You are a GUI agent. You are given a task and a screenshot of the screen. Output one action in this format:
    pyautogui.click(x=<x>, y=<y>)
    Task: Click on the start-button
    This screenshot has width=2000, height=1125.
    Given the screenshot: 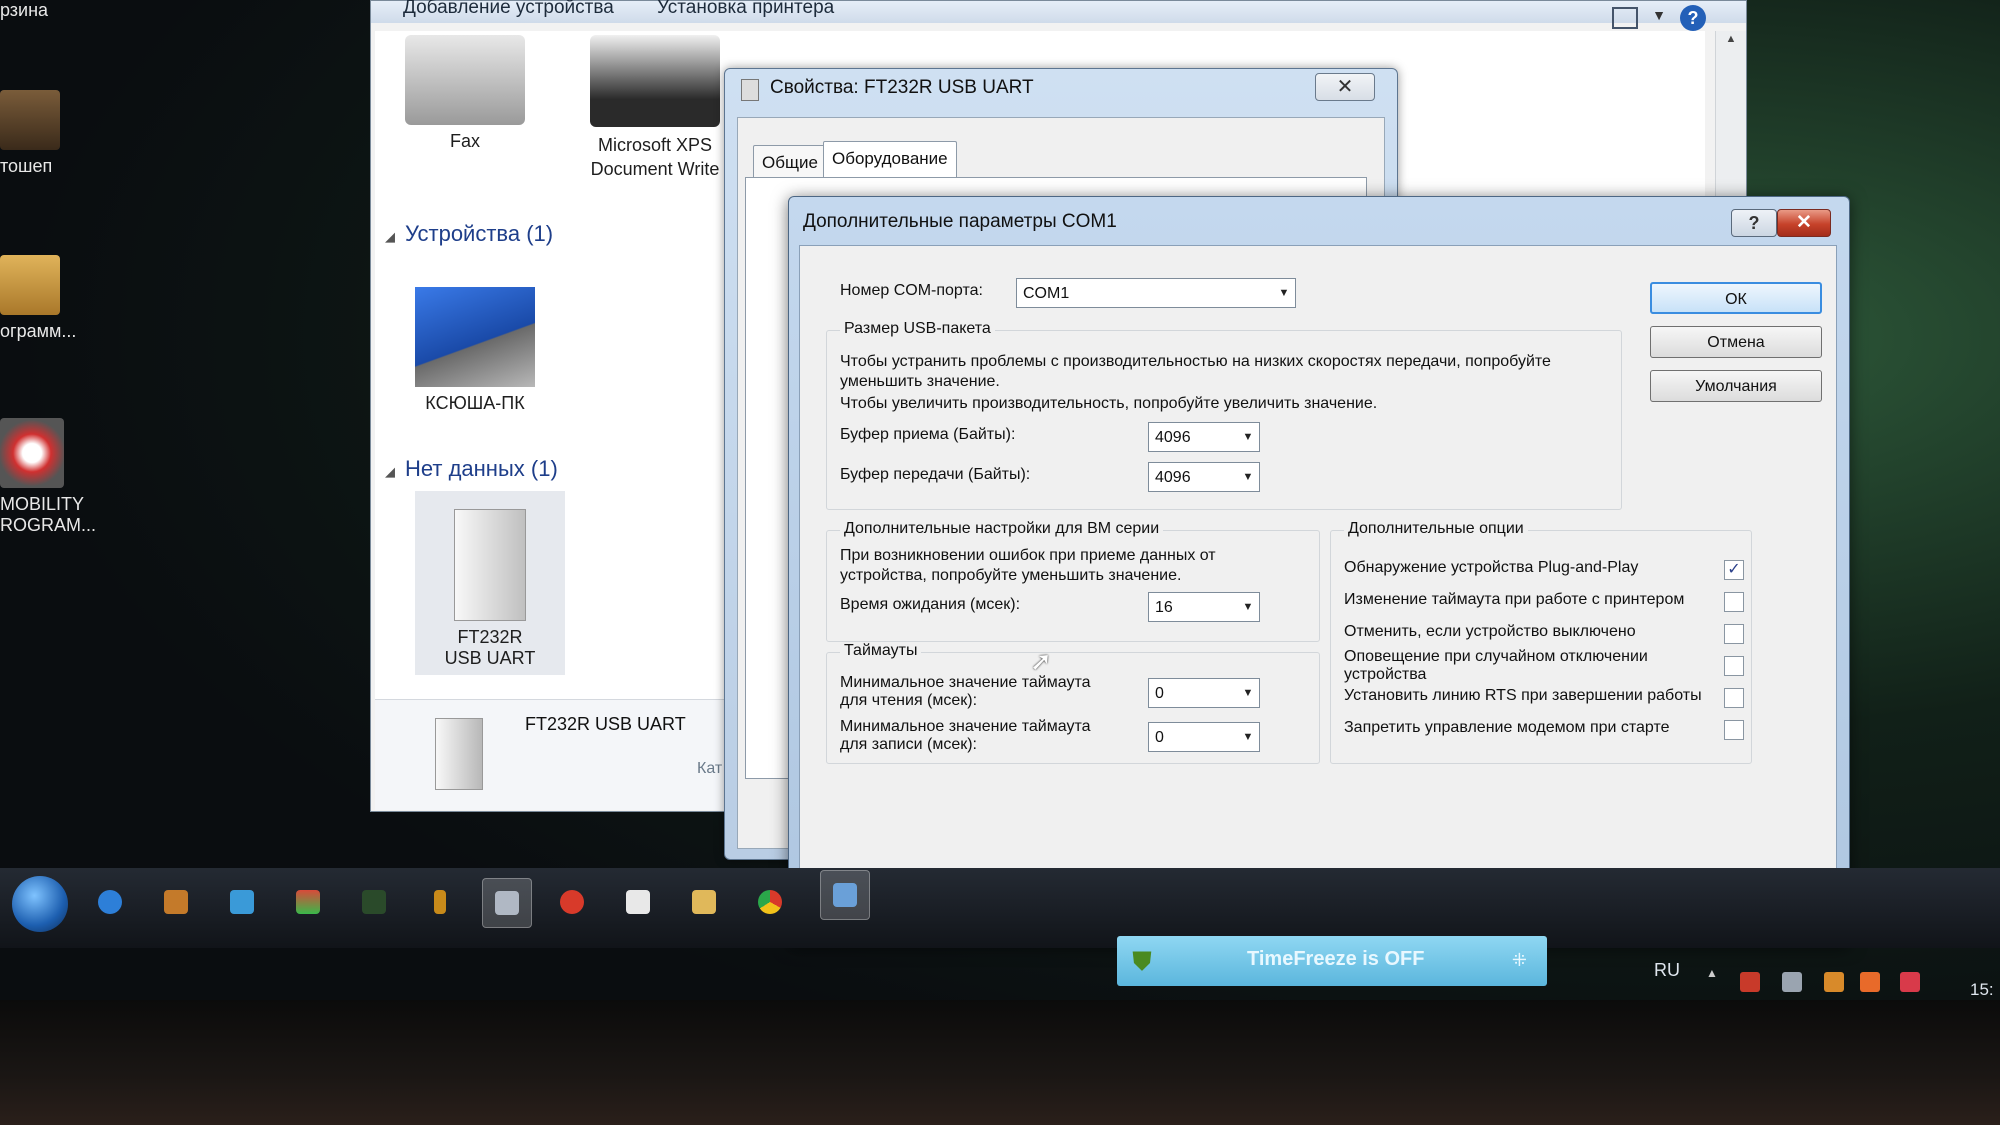 What is the action you would take?
    pyautogui.click(x=40, y=904)
    